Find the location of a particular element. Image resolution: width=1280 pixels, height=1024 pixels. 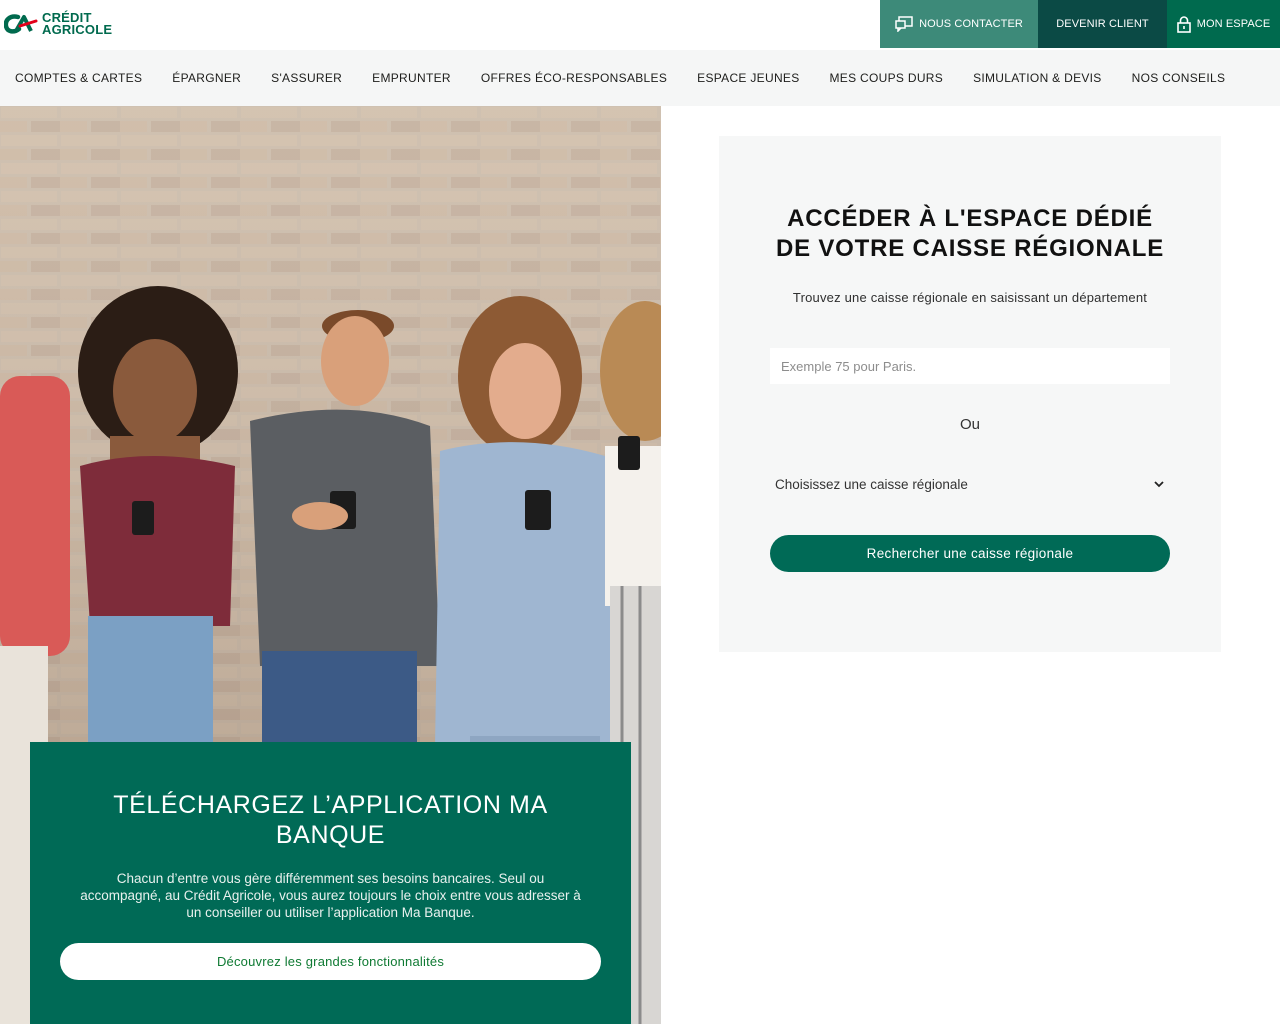

become-client-label: DEVENIR CLIENT is located at coordinates (1102, 24).